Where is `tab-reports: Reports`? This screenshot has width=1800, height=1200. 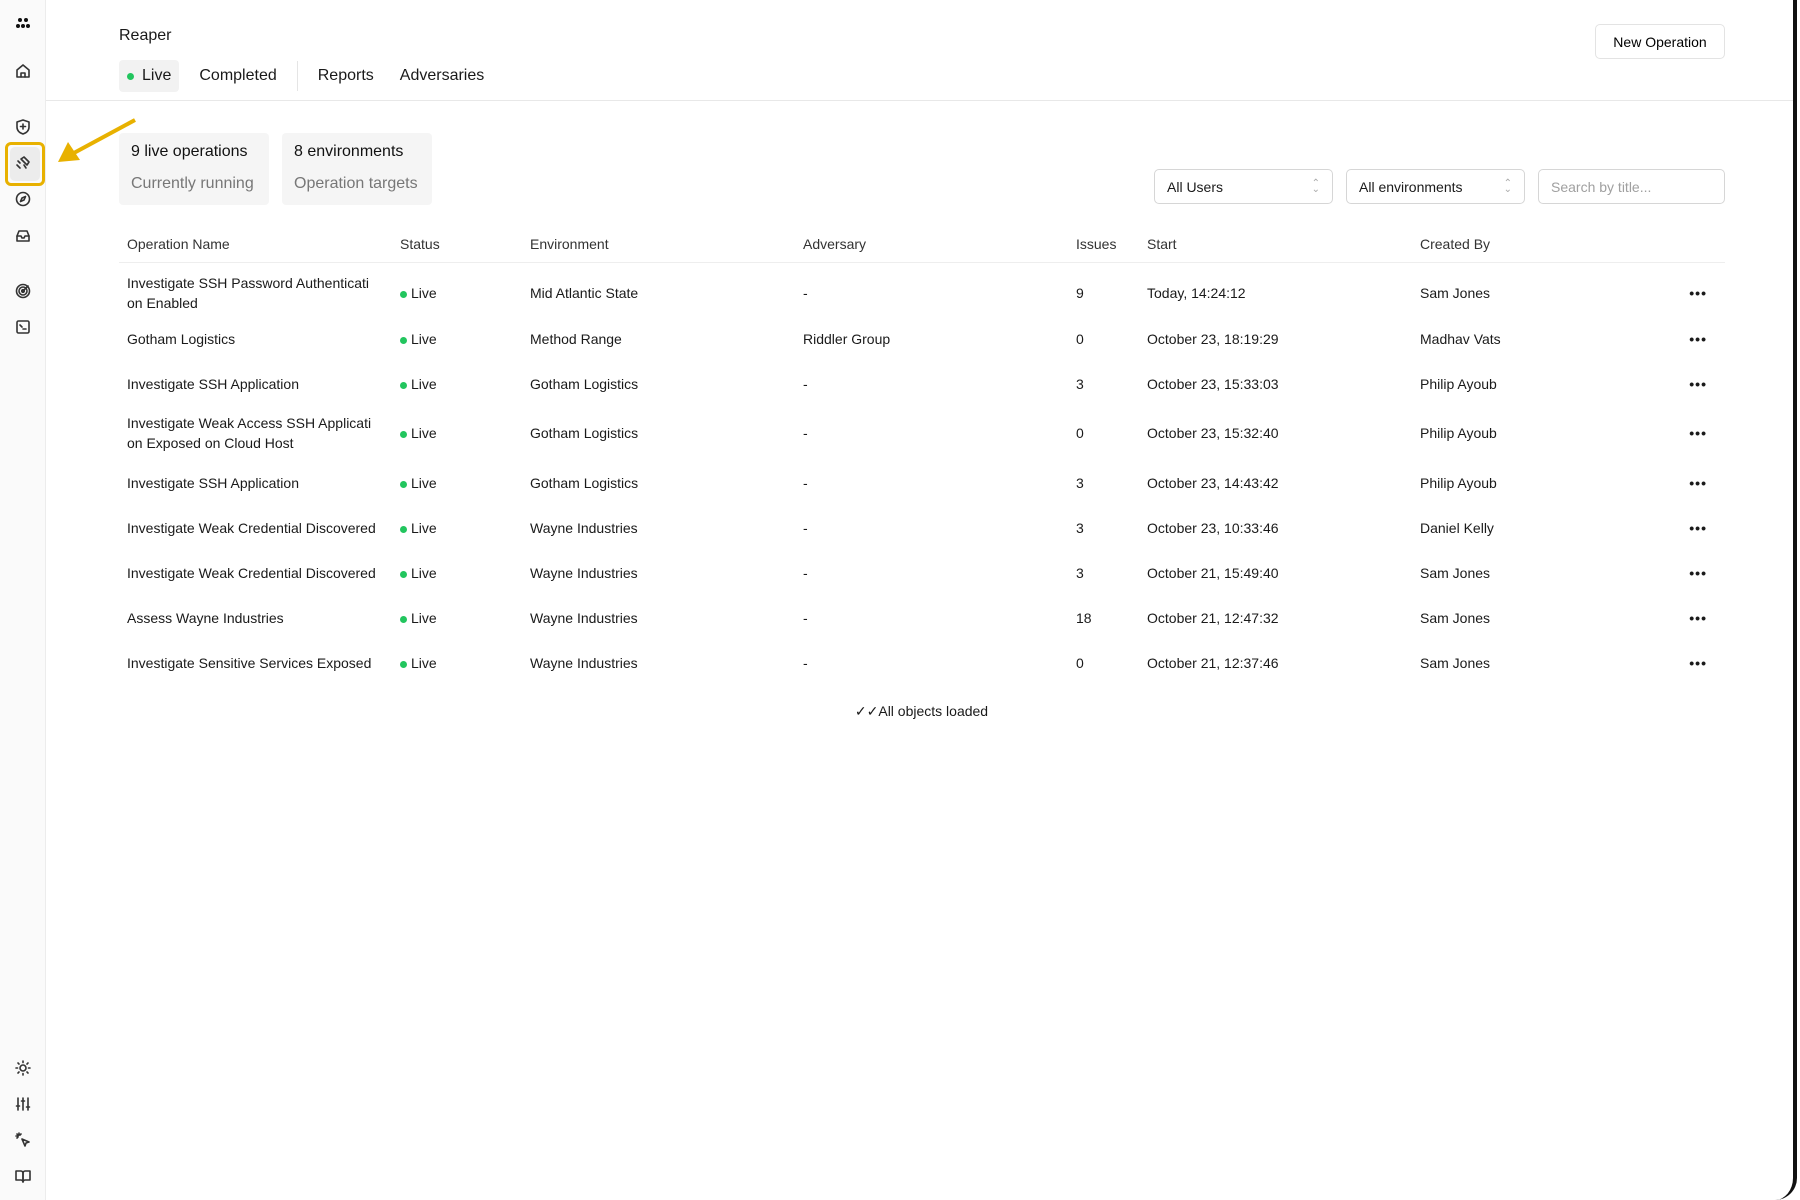
tab-reports: Reports is located at coordinates (346, 76).